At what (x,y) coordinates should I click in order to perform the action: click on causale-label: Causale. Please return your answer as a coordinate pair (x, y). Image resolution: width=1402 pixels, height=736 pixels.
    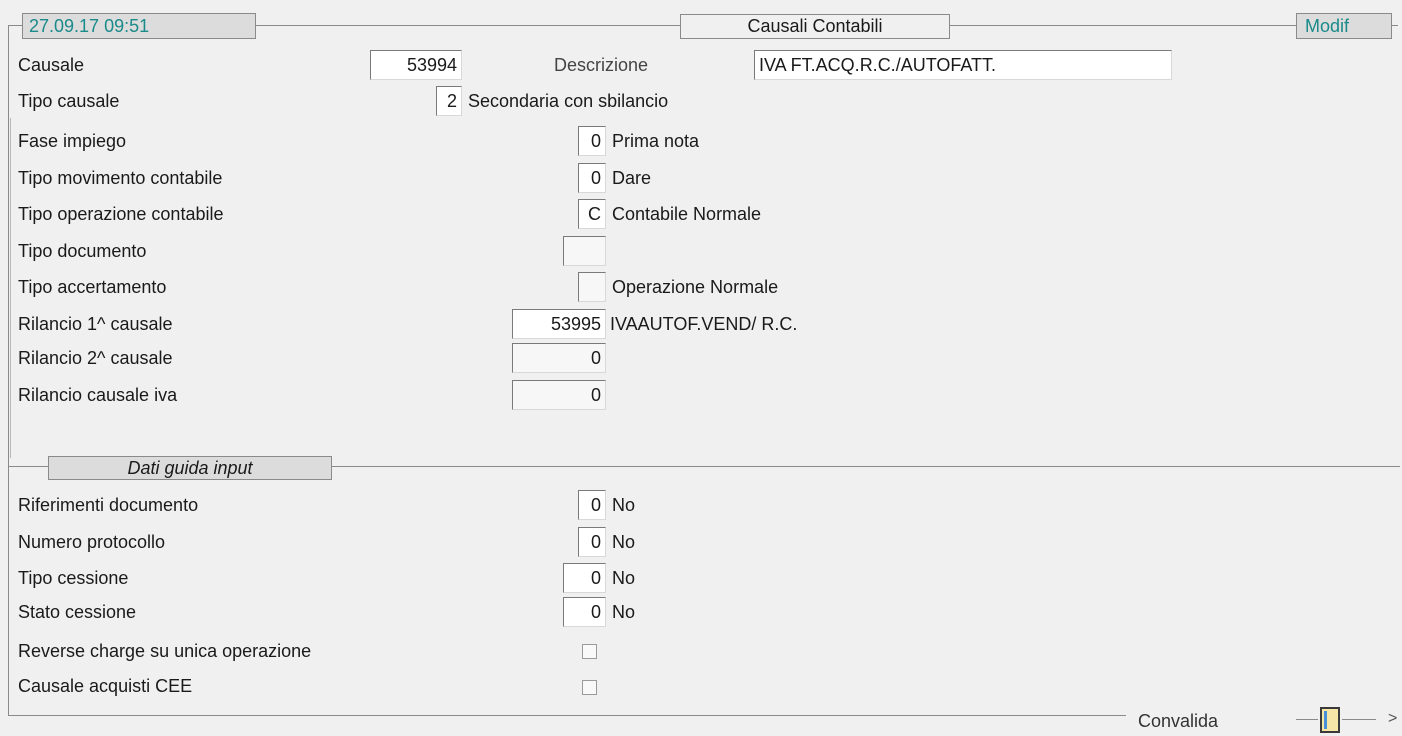
    Looking at the image, I should click on (51, 65).